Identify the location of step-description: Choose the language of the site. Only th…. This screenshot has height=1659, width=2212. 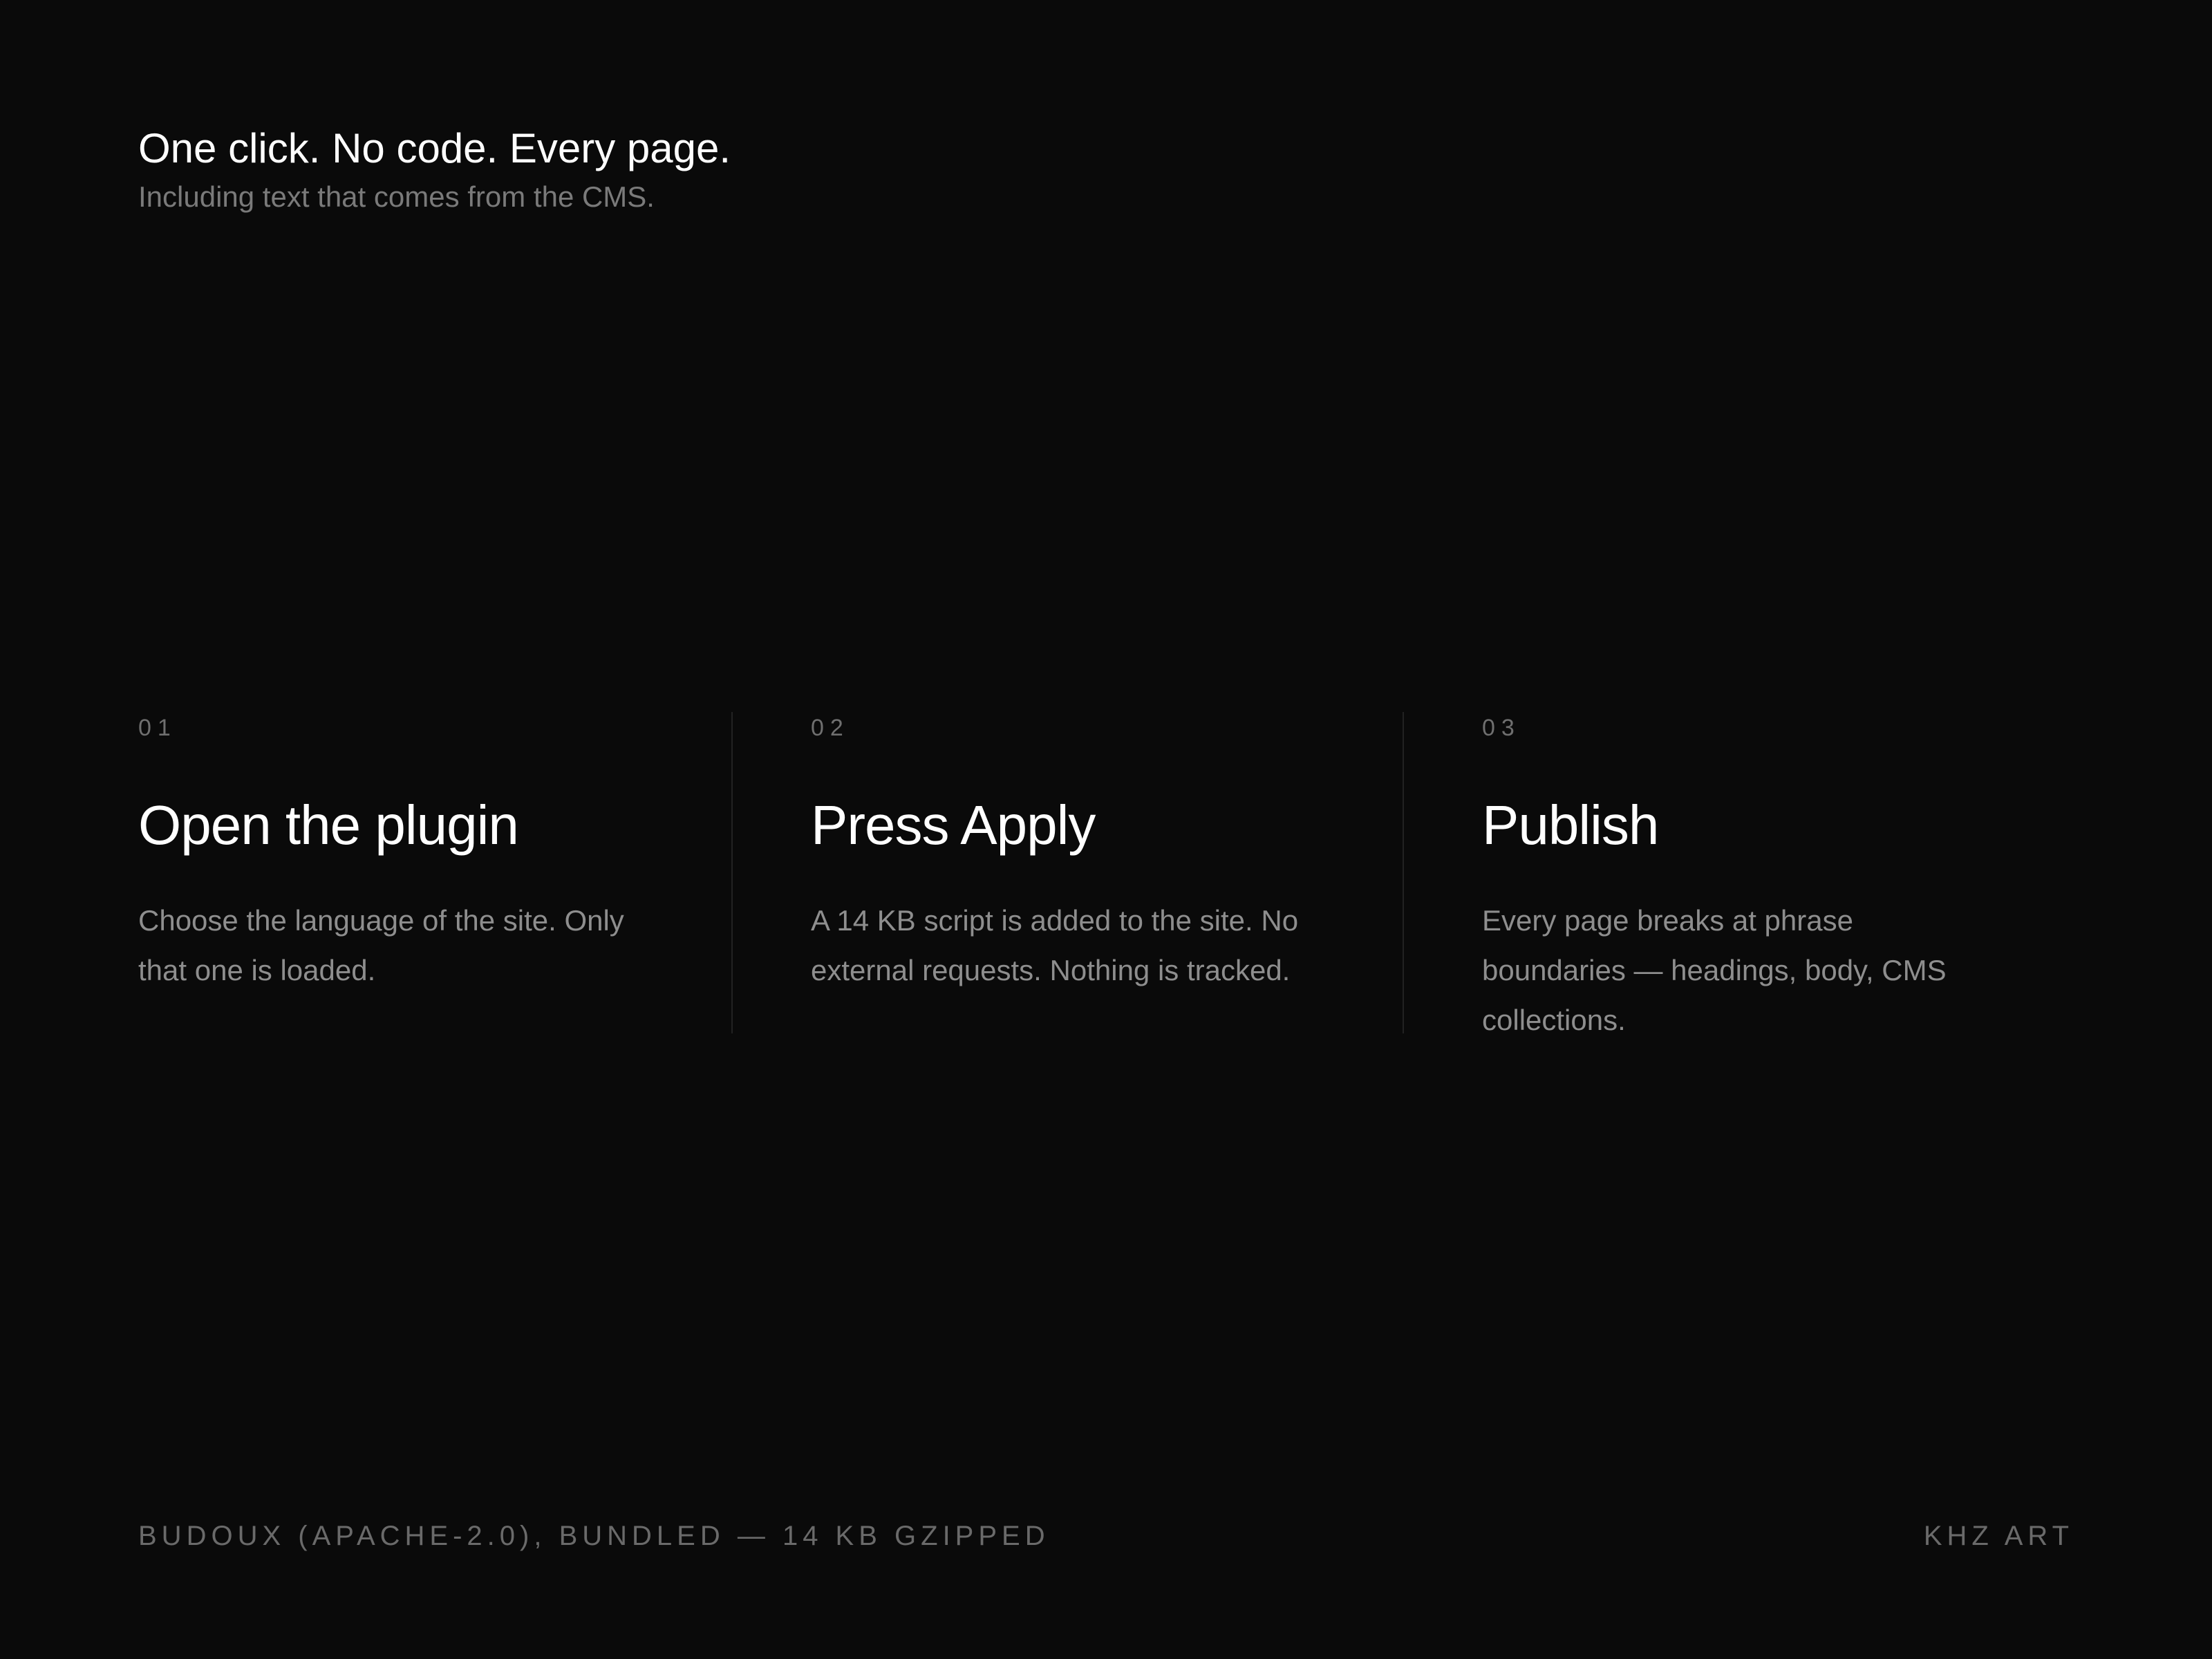
(381, 945).